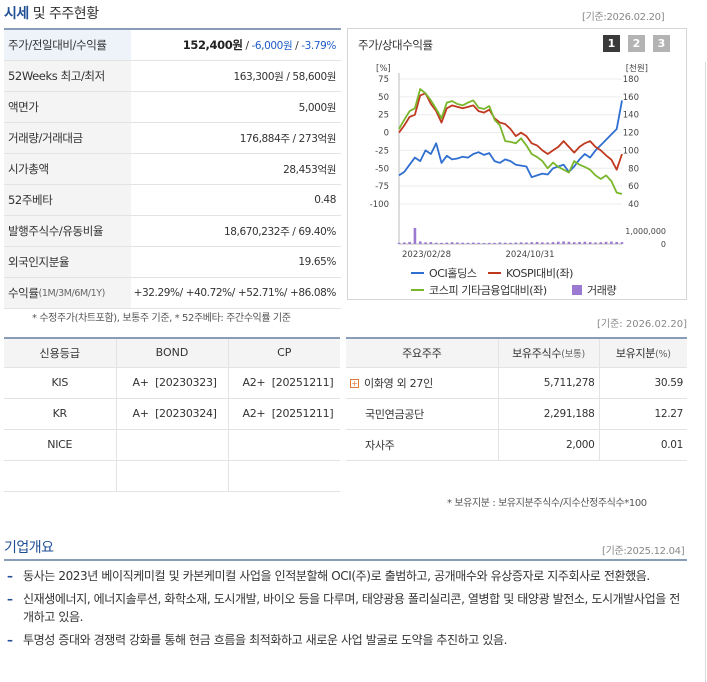 Image resolution: width=707 pixels, height=682 pixels. What do you see at coordinates (172, 231) in the screenshot?
I see `summary-row-shares: 발행주식수/유동비율 18,670,232주 / 69.40%` at bounding box center [172, 231].